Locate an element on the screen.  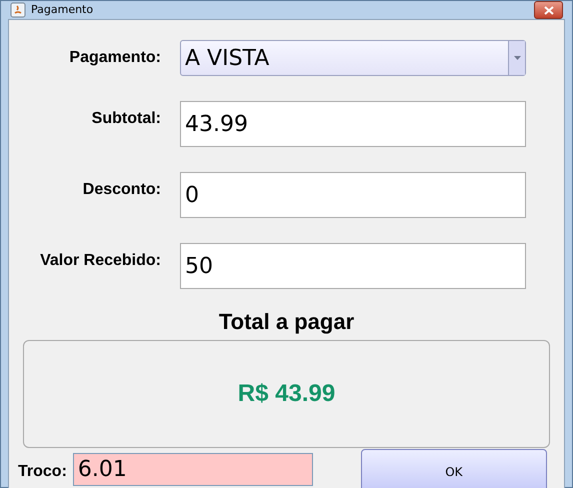
ok-button: OK is located at coordinates (453, 468).